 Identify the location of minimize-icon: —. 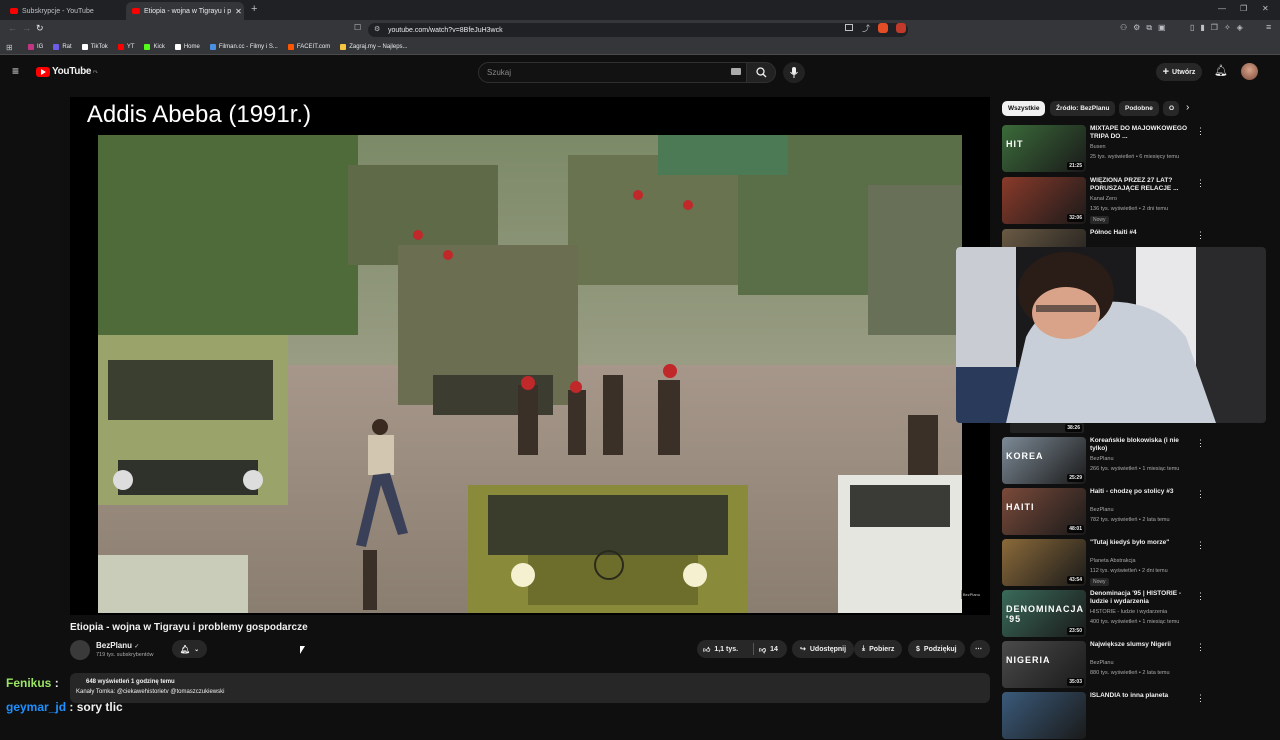
(1222, 8).